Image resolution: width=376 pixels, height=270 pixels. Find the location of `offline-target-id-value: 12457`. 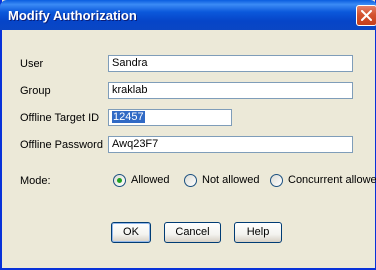

offline-target-id-value: 12457 is located at coordinates (128, 117).